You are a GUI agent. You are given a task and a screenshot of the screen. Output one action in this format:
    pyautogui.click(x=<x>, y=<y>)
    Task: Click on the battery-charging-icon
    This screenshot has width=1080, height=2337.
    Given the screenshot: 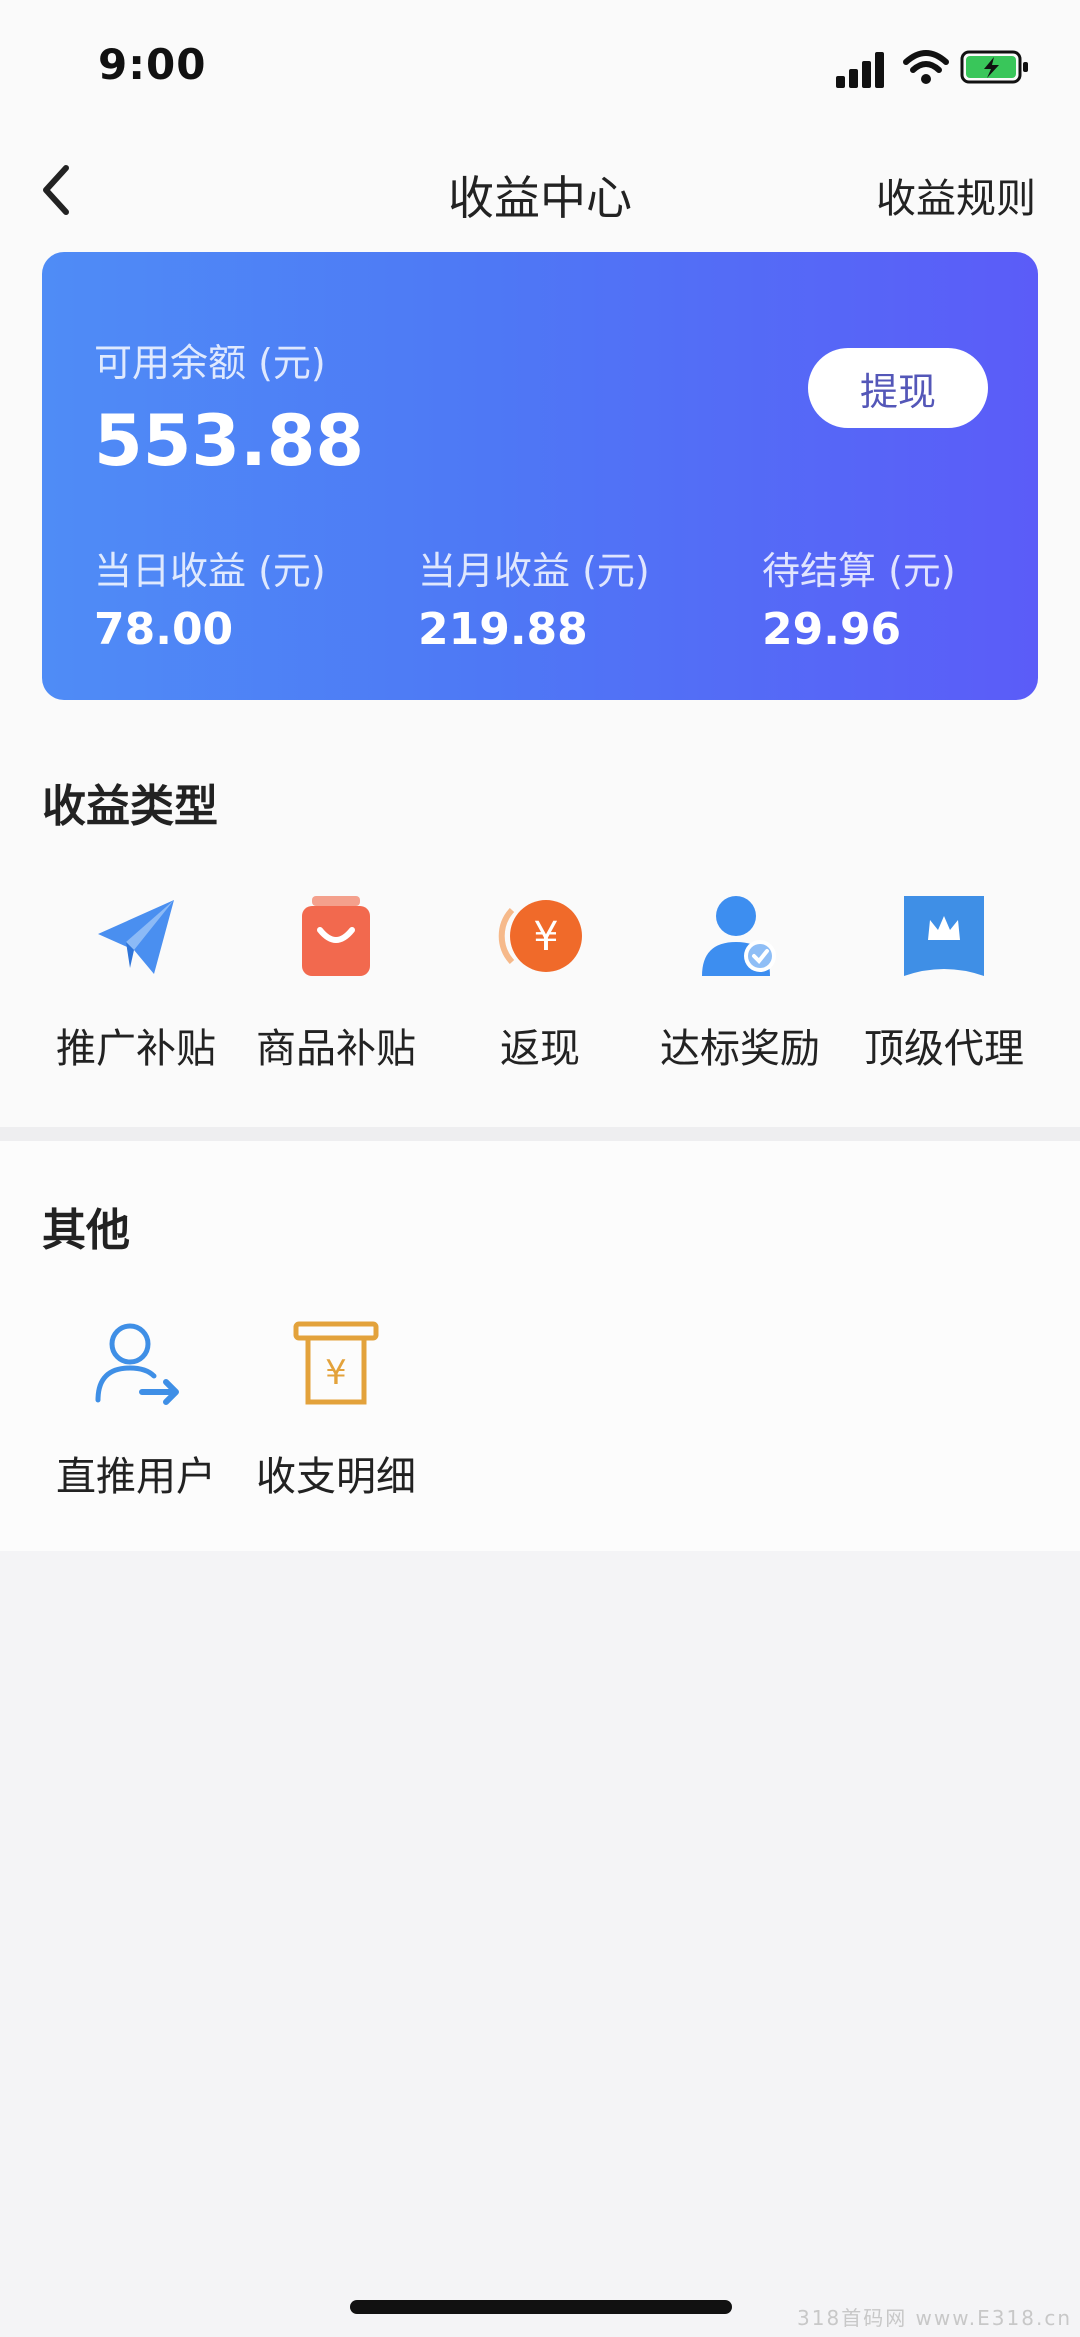 What is the action you would take?
    pyautogui.click(x=994, y=67)
    